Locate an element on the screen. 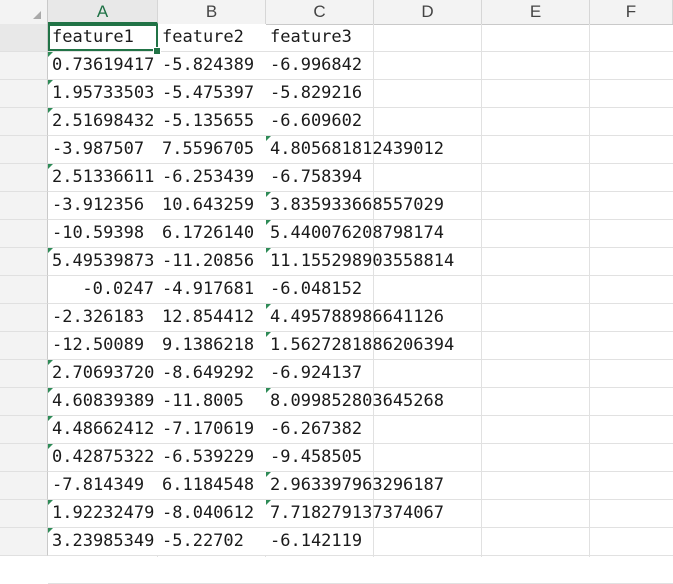 The width and height of the screenshot is (673, 584). cell-b15: -7.170619 is located at coordinates (212, 429).